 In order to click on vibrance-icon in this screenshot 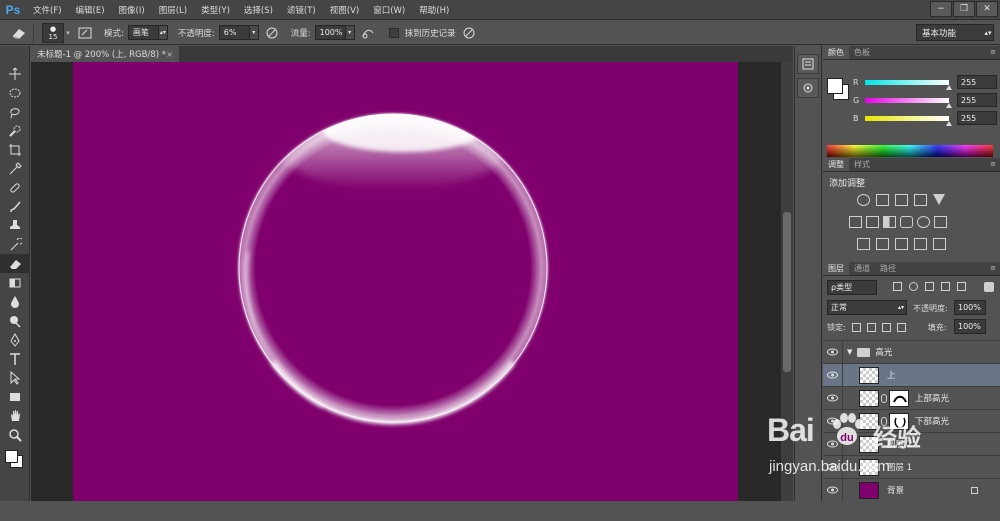, I will do `click(939, 199)`.